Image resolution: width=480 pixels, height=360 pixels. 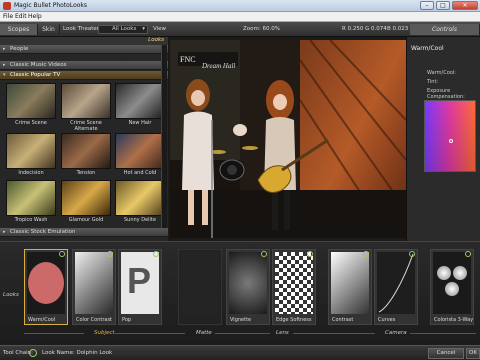 What do you see at coordinates (445, 29) in the screenshot?
I see `tab-controls: Controls` at bounding box center [445, 29].